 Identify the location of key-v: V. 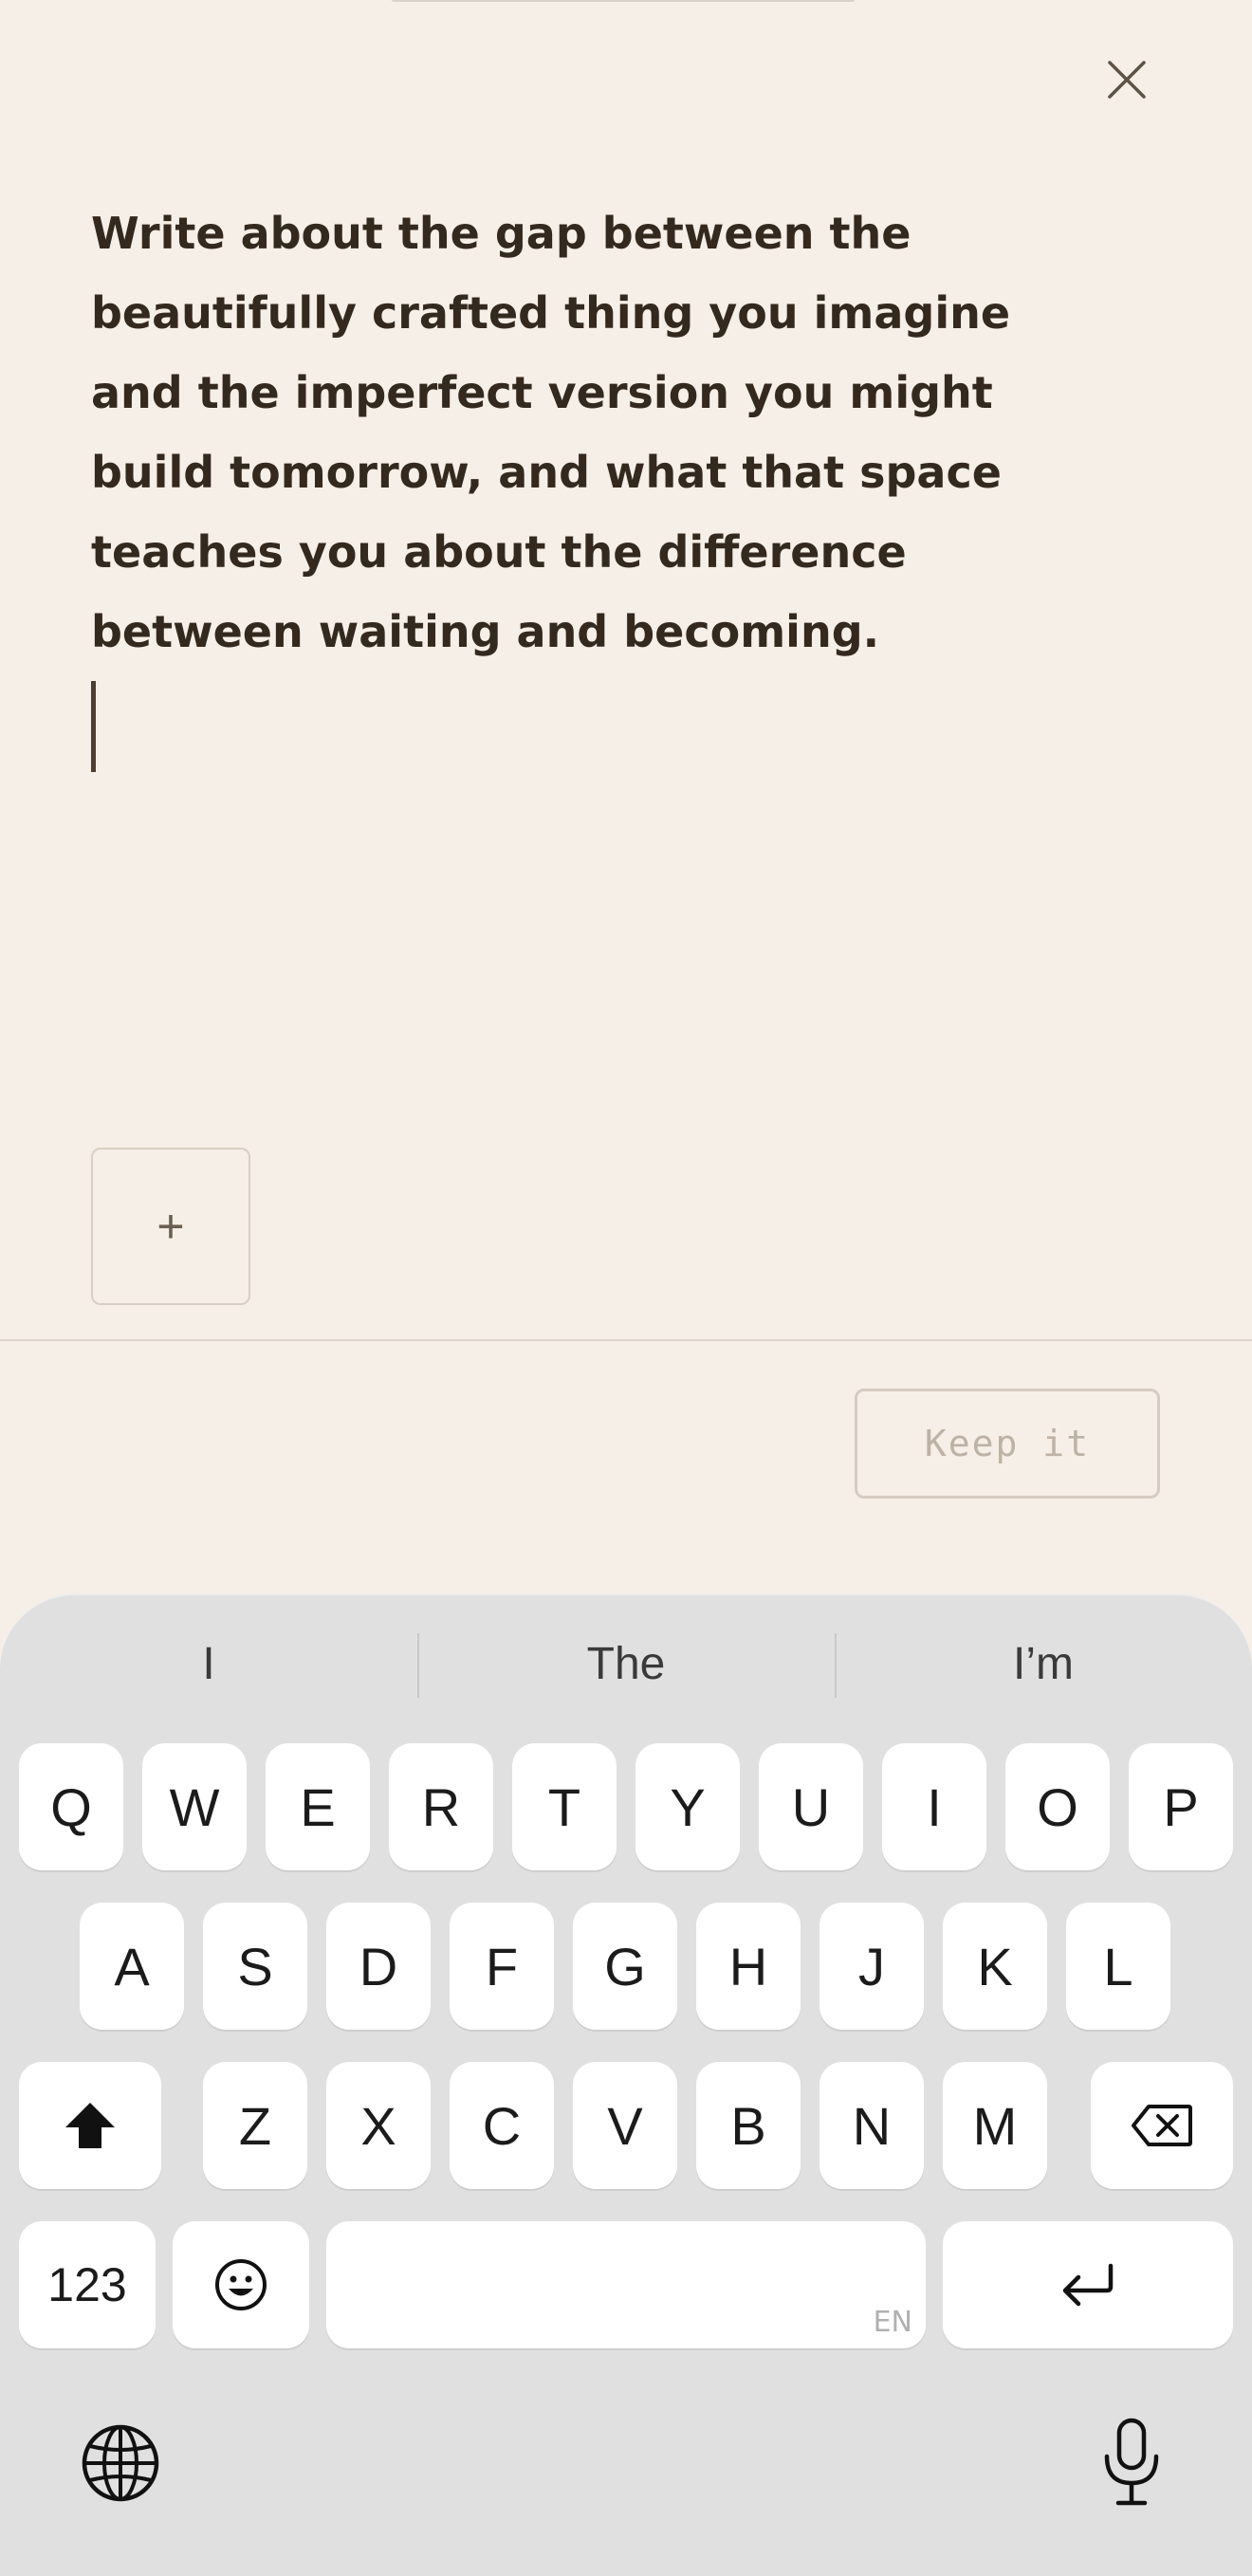
(625, 2125).